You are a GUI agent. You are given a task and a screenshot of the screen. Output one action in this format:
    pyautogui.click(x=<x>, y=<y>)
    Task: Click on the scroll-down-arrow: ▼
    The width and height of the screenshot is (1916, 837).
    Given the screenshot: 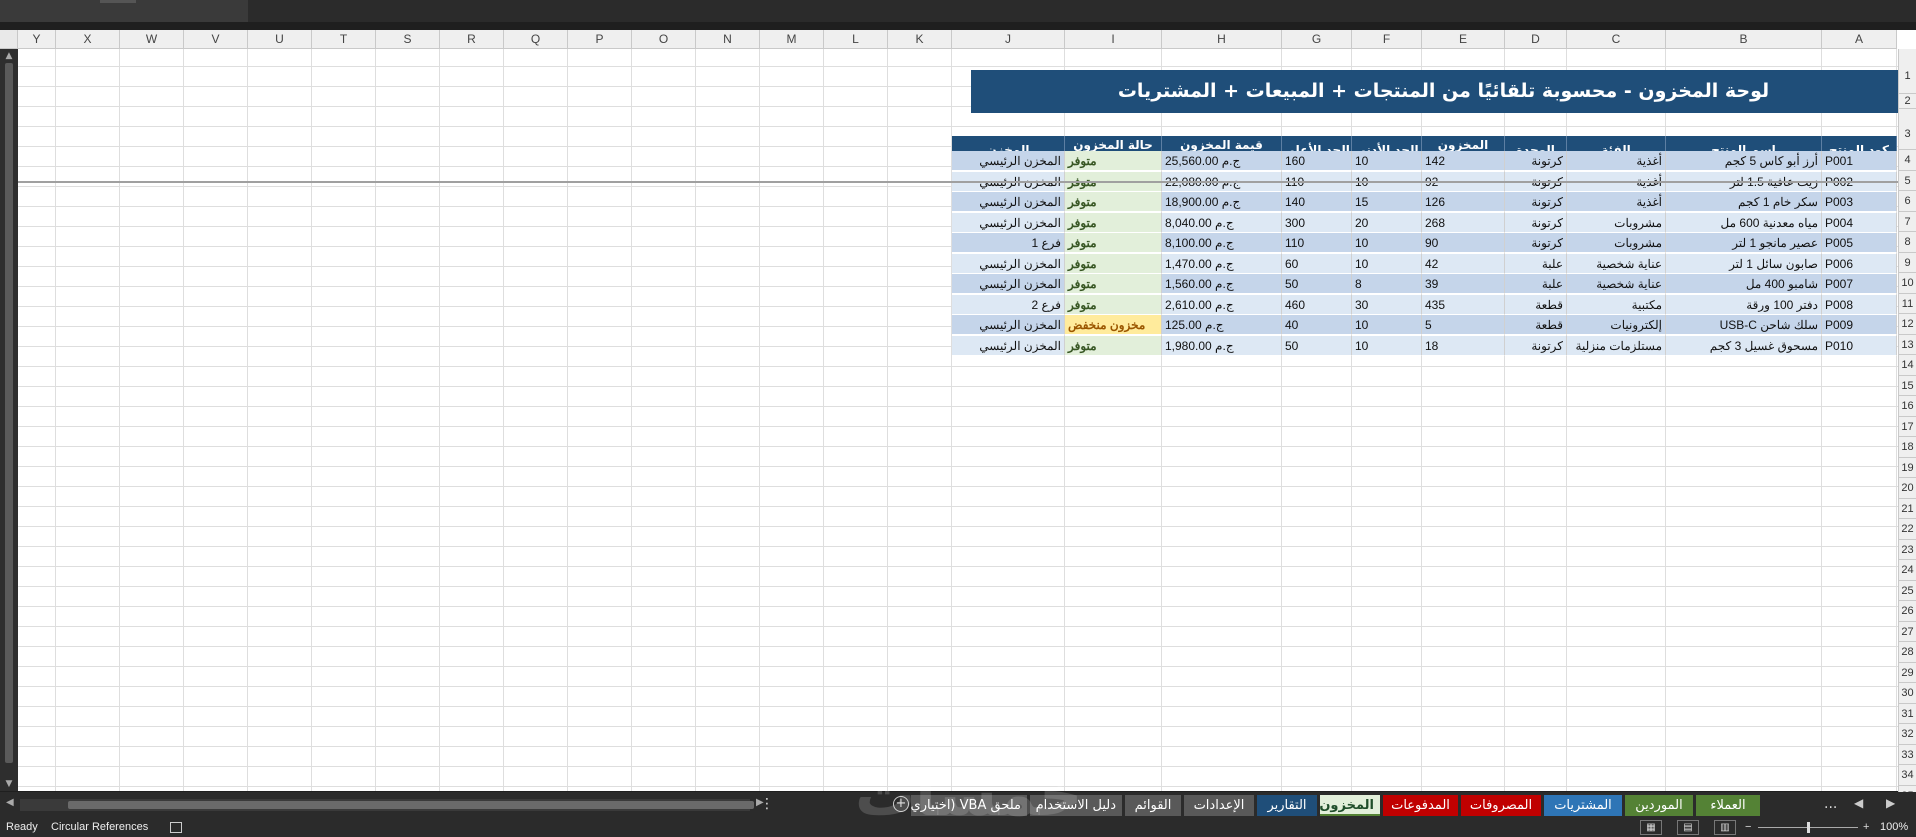 What is the action you would take?
    pyautogui.click(x=9, y=784)
    